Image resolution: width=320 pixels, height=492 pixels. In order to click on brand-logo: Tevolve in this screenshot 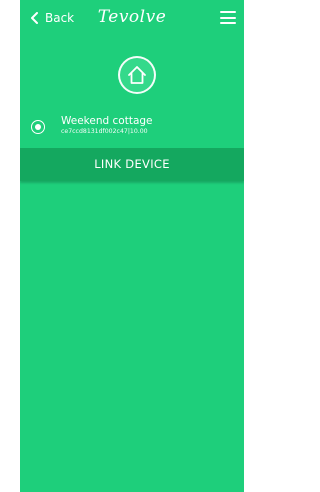, I will do `click(132, 17)`.